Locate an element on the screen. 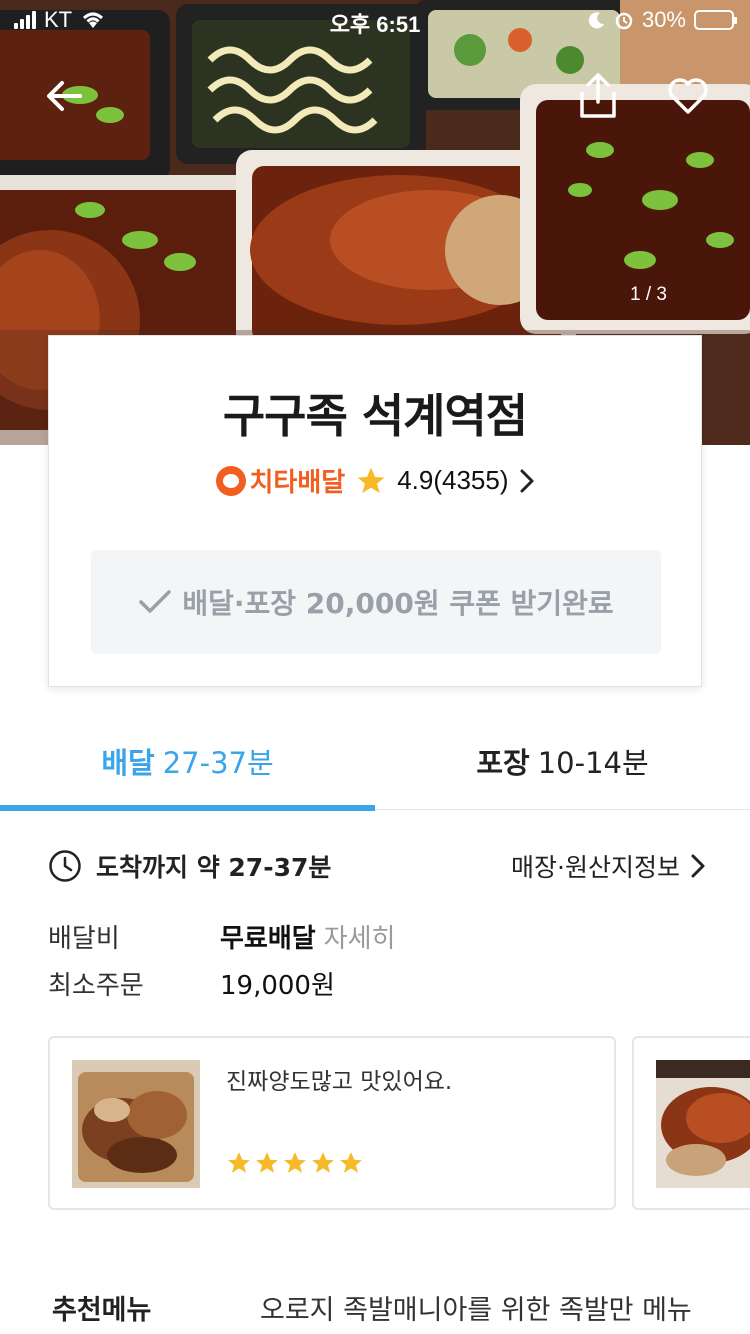 Image resolution: width=750 pixels, height=1334 pixels. alarm-icon is located at coordinates (624, 21).